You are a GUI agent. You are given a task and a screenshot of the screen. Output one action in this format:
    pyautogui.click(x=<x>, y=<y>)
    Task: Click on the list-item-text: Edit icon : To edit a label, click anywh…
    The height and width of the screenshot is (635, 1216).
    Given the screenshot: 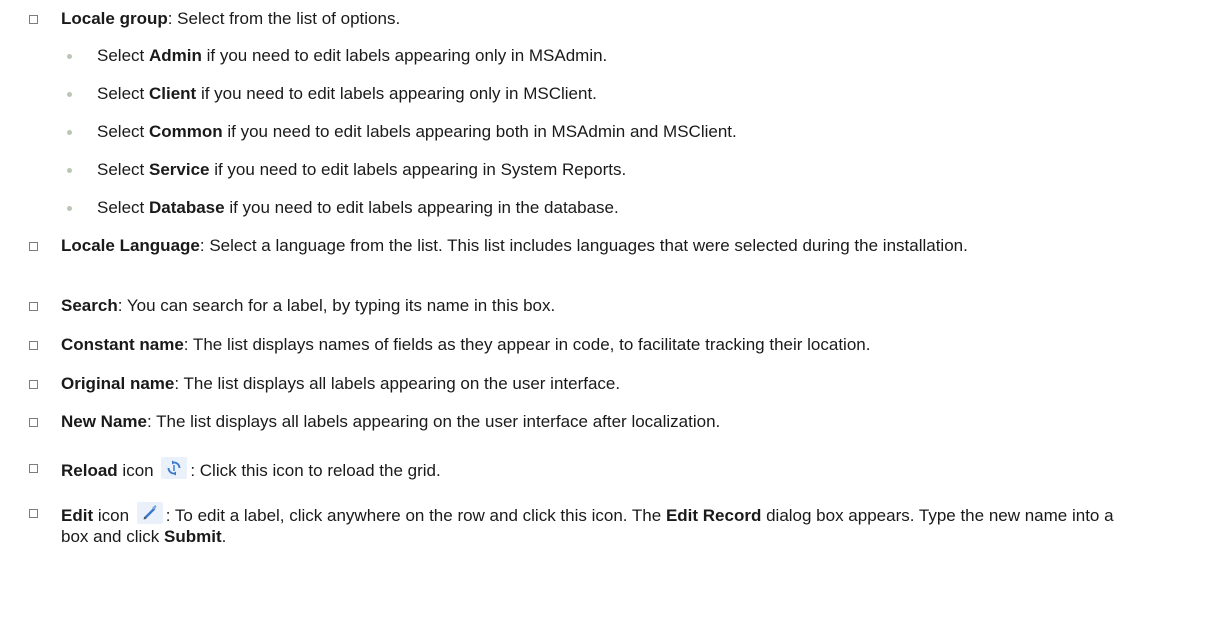 What is the action you would take?
    pyautogui.click(x=601, y=524)
    